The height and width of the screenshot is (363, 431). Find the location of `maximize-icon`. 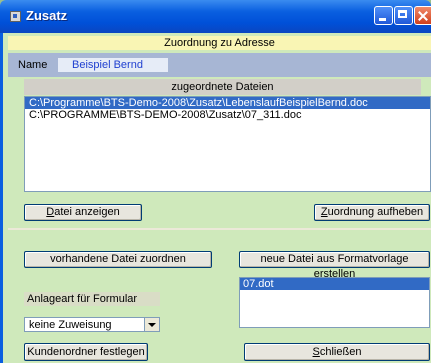

maximize-icon is located at coordinates (403, 15).